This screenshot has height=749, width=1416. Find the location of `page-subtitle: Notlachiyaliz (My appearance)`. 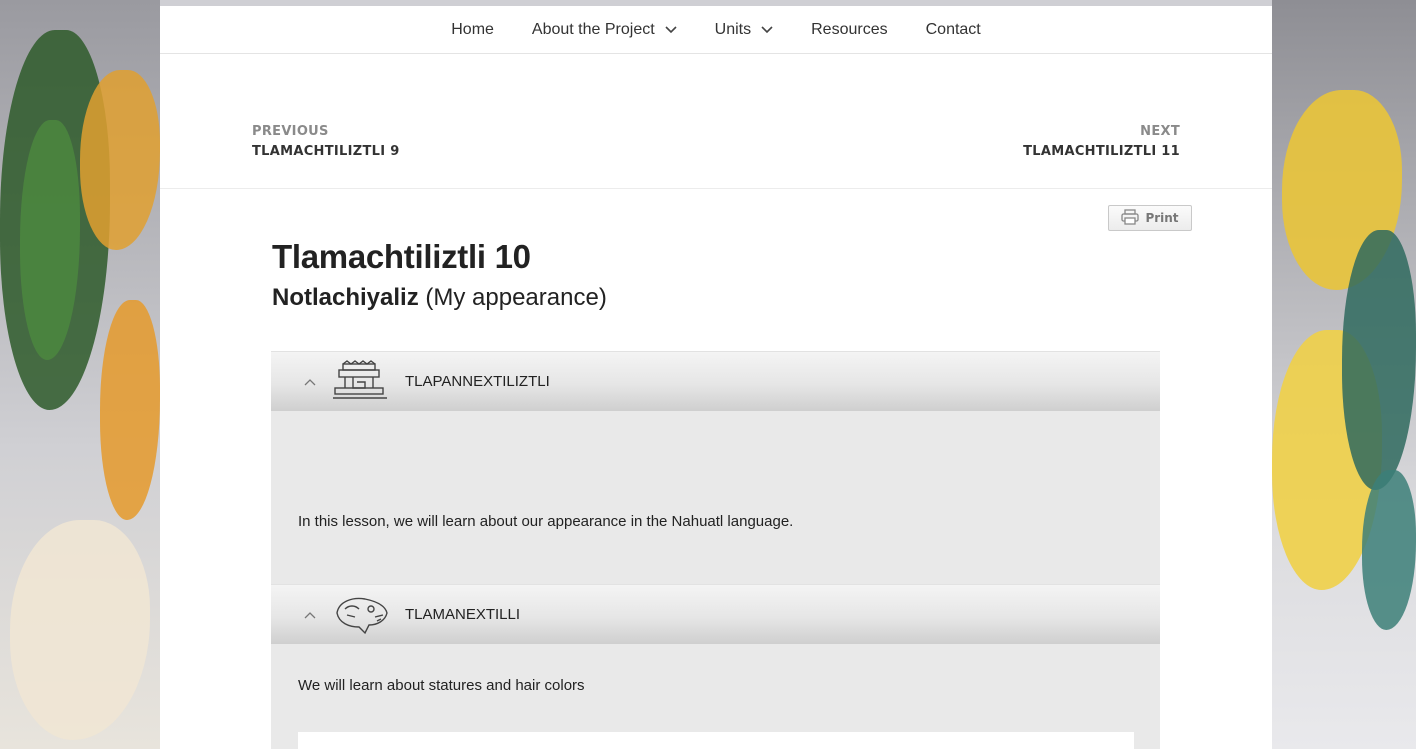

page-subtitle: Notlachiyaliz (My appearance) is located at coordinates (439, 297).